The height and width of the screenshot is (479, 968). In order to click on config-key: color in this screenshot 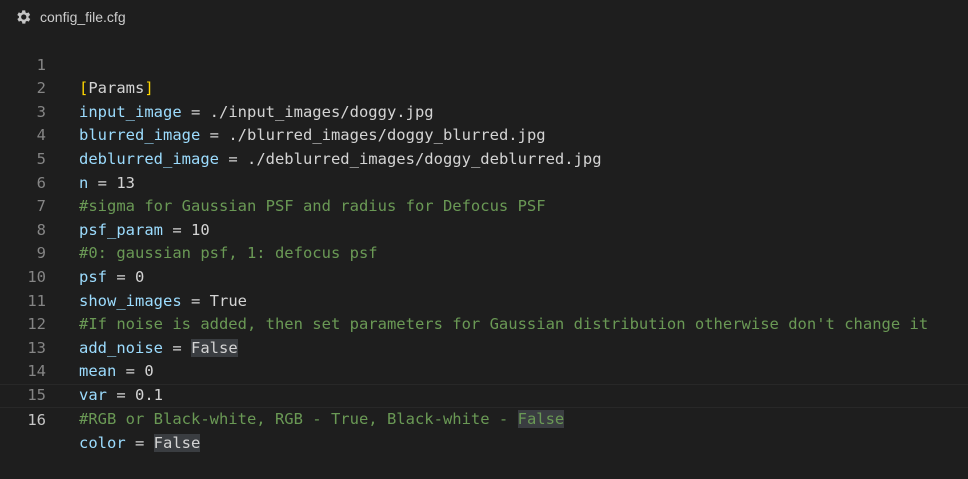, I will do `click(102, 443)`.